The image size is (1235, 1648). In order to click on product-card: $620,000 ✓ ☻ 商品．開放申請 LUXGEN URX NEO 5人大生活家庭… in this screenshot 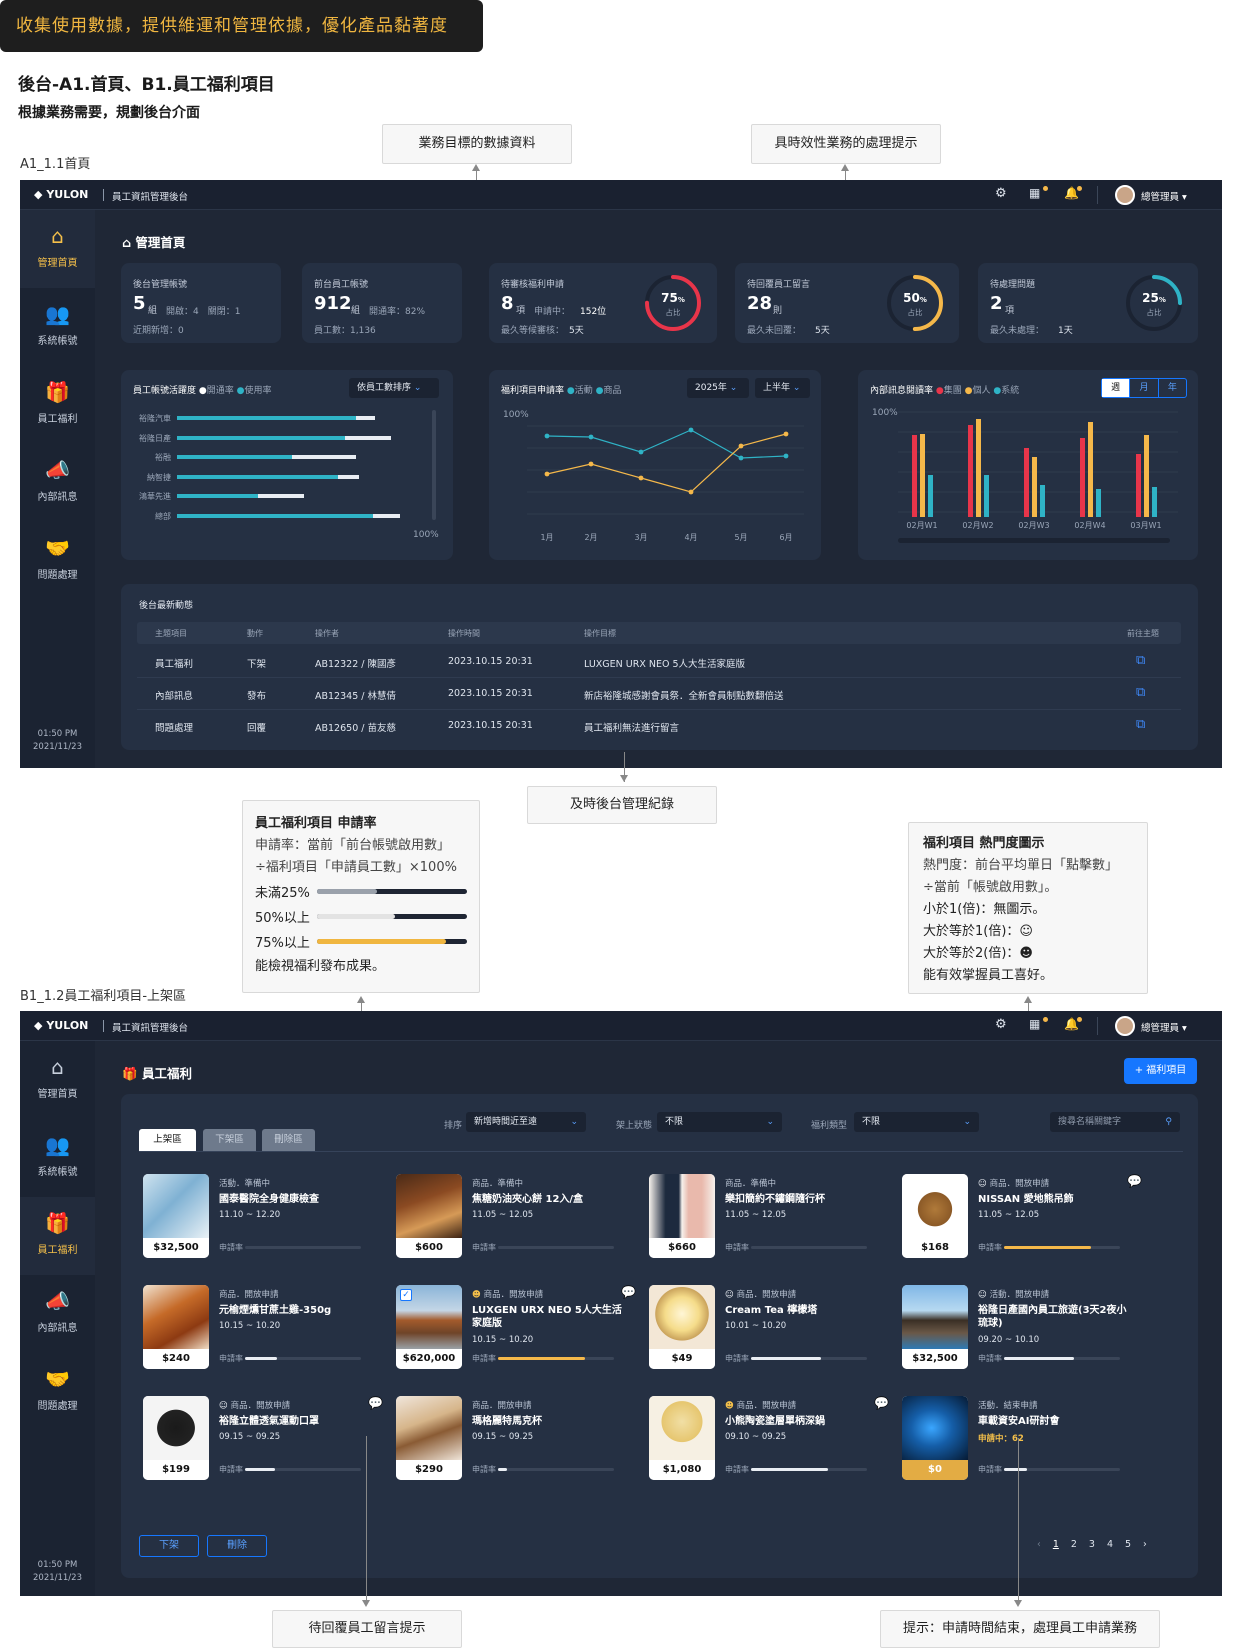, I will do `click(518, 1328)`.